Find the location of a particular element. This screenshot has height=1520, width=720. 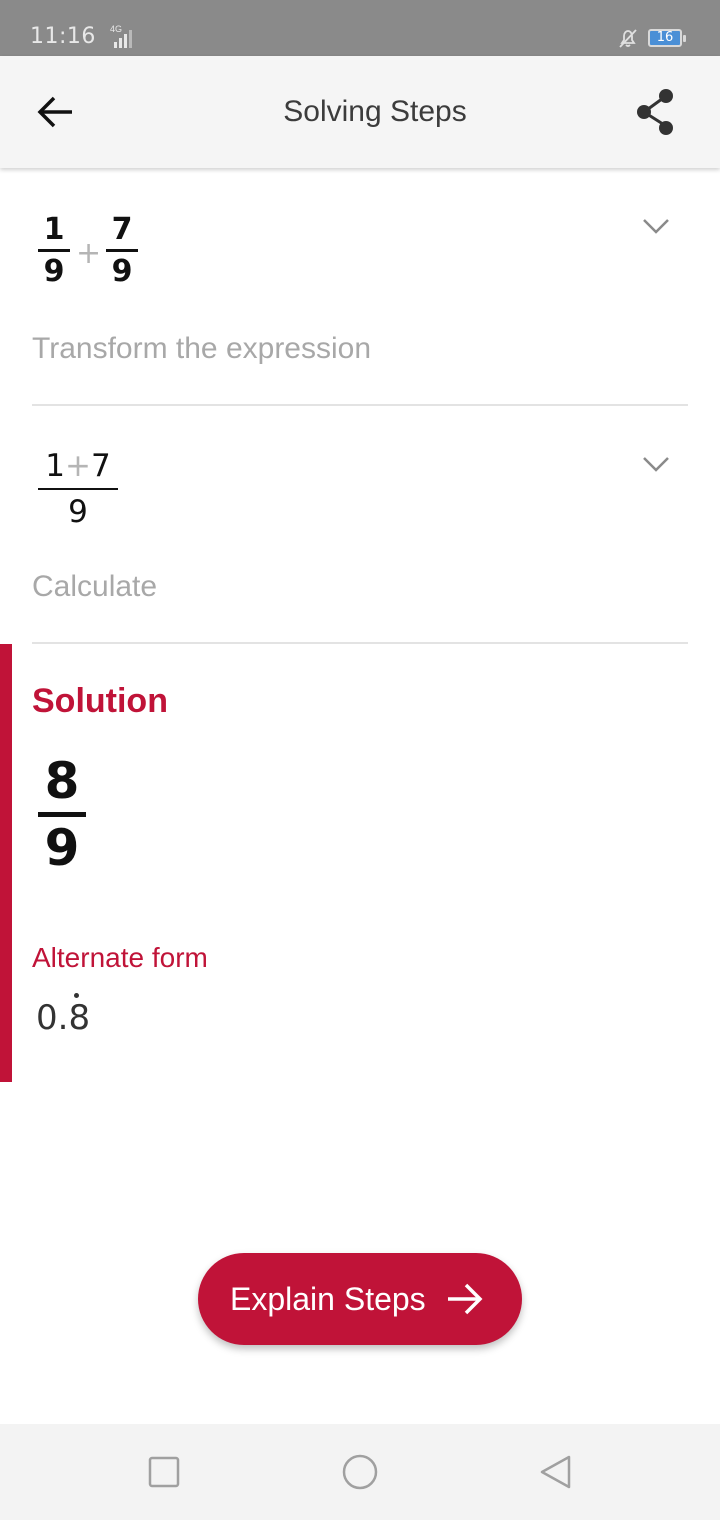

battery-level: 16 is located at coordinates (665, 37).